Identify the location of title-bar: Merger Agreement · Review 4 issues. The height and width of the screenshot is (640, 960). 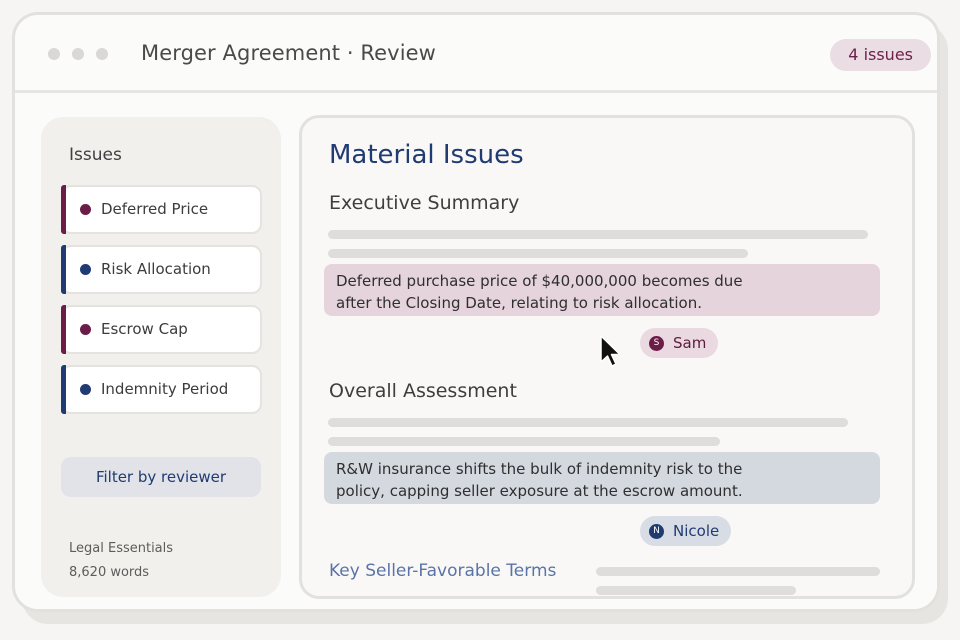
(476, 54).